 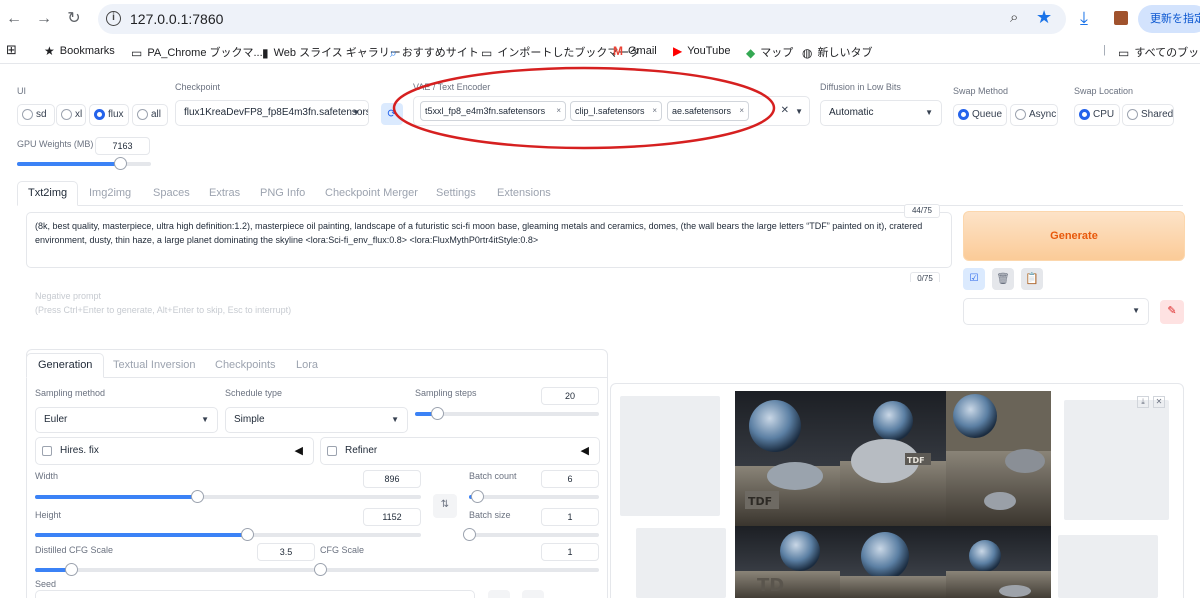 I want to click on schedule-type-value: Simple, so click(x=249, y=419).